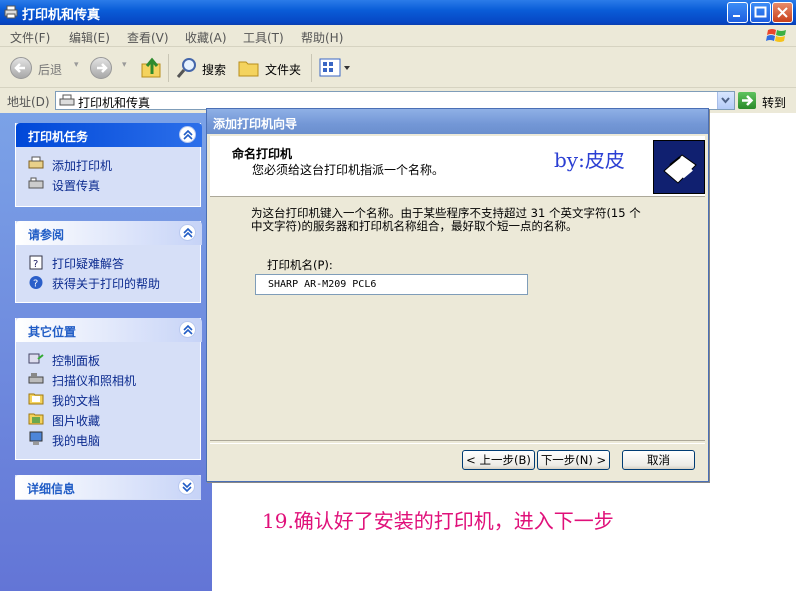  What do you see at coordinates (58, 137) in the screenshot?
I see `printer-tasks-title: 打印机任务` at bounding box center [58, 137].